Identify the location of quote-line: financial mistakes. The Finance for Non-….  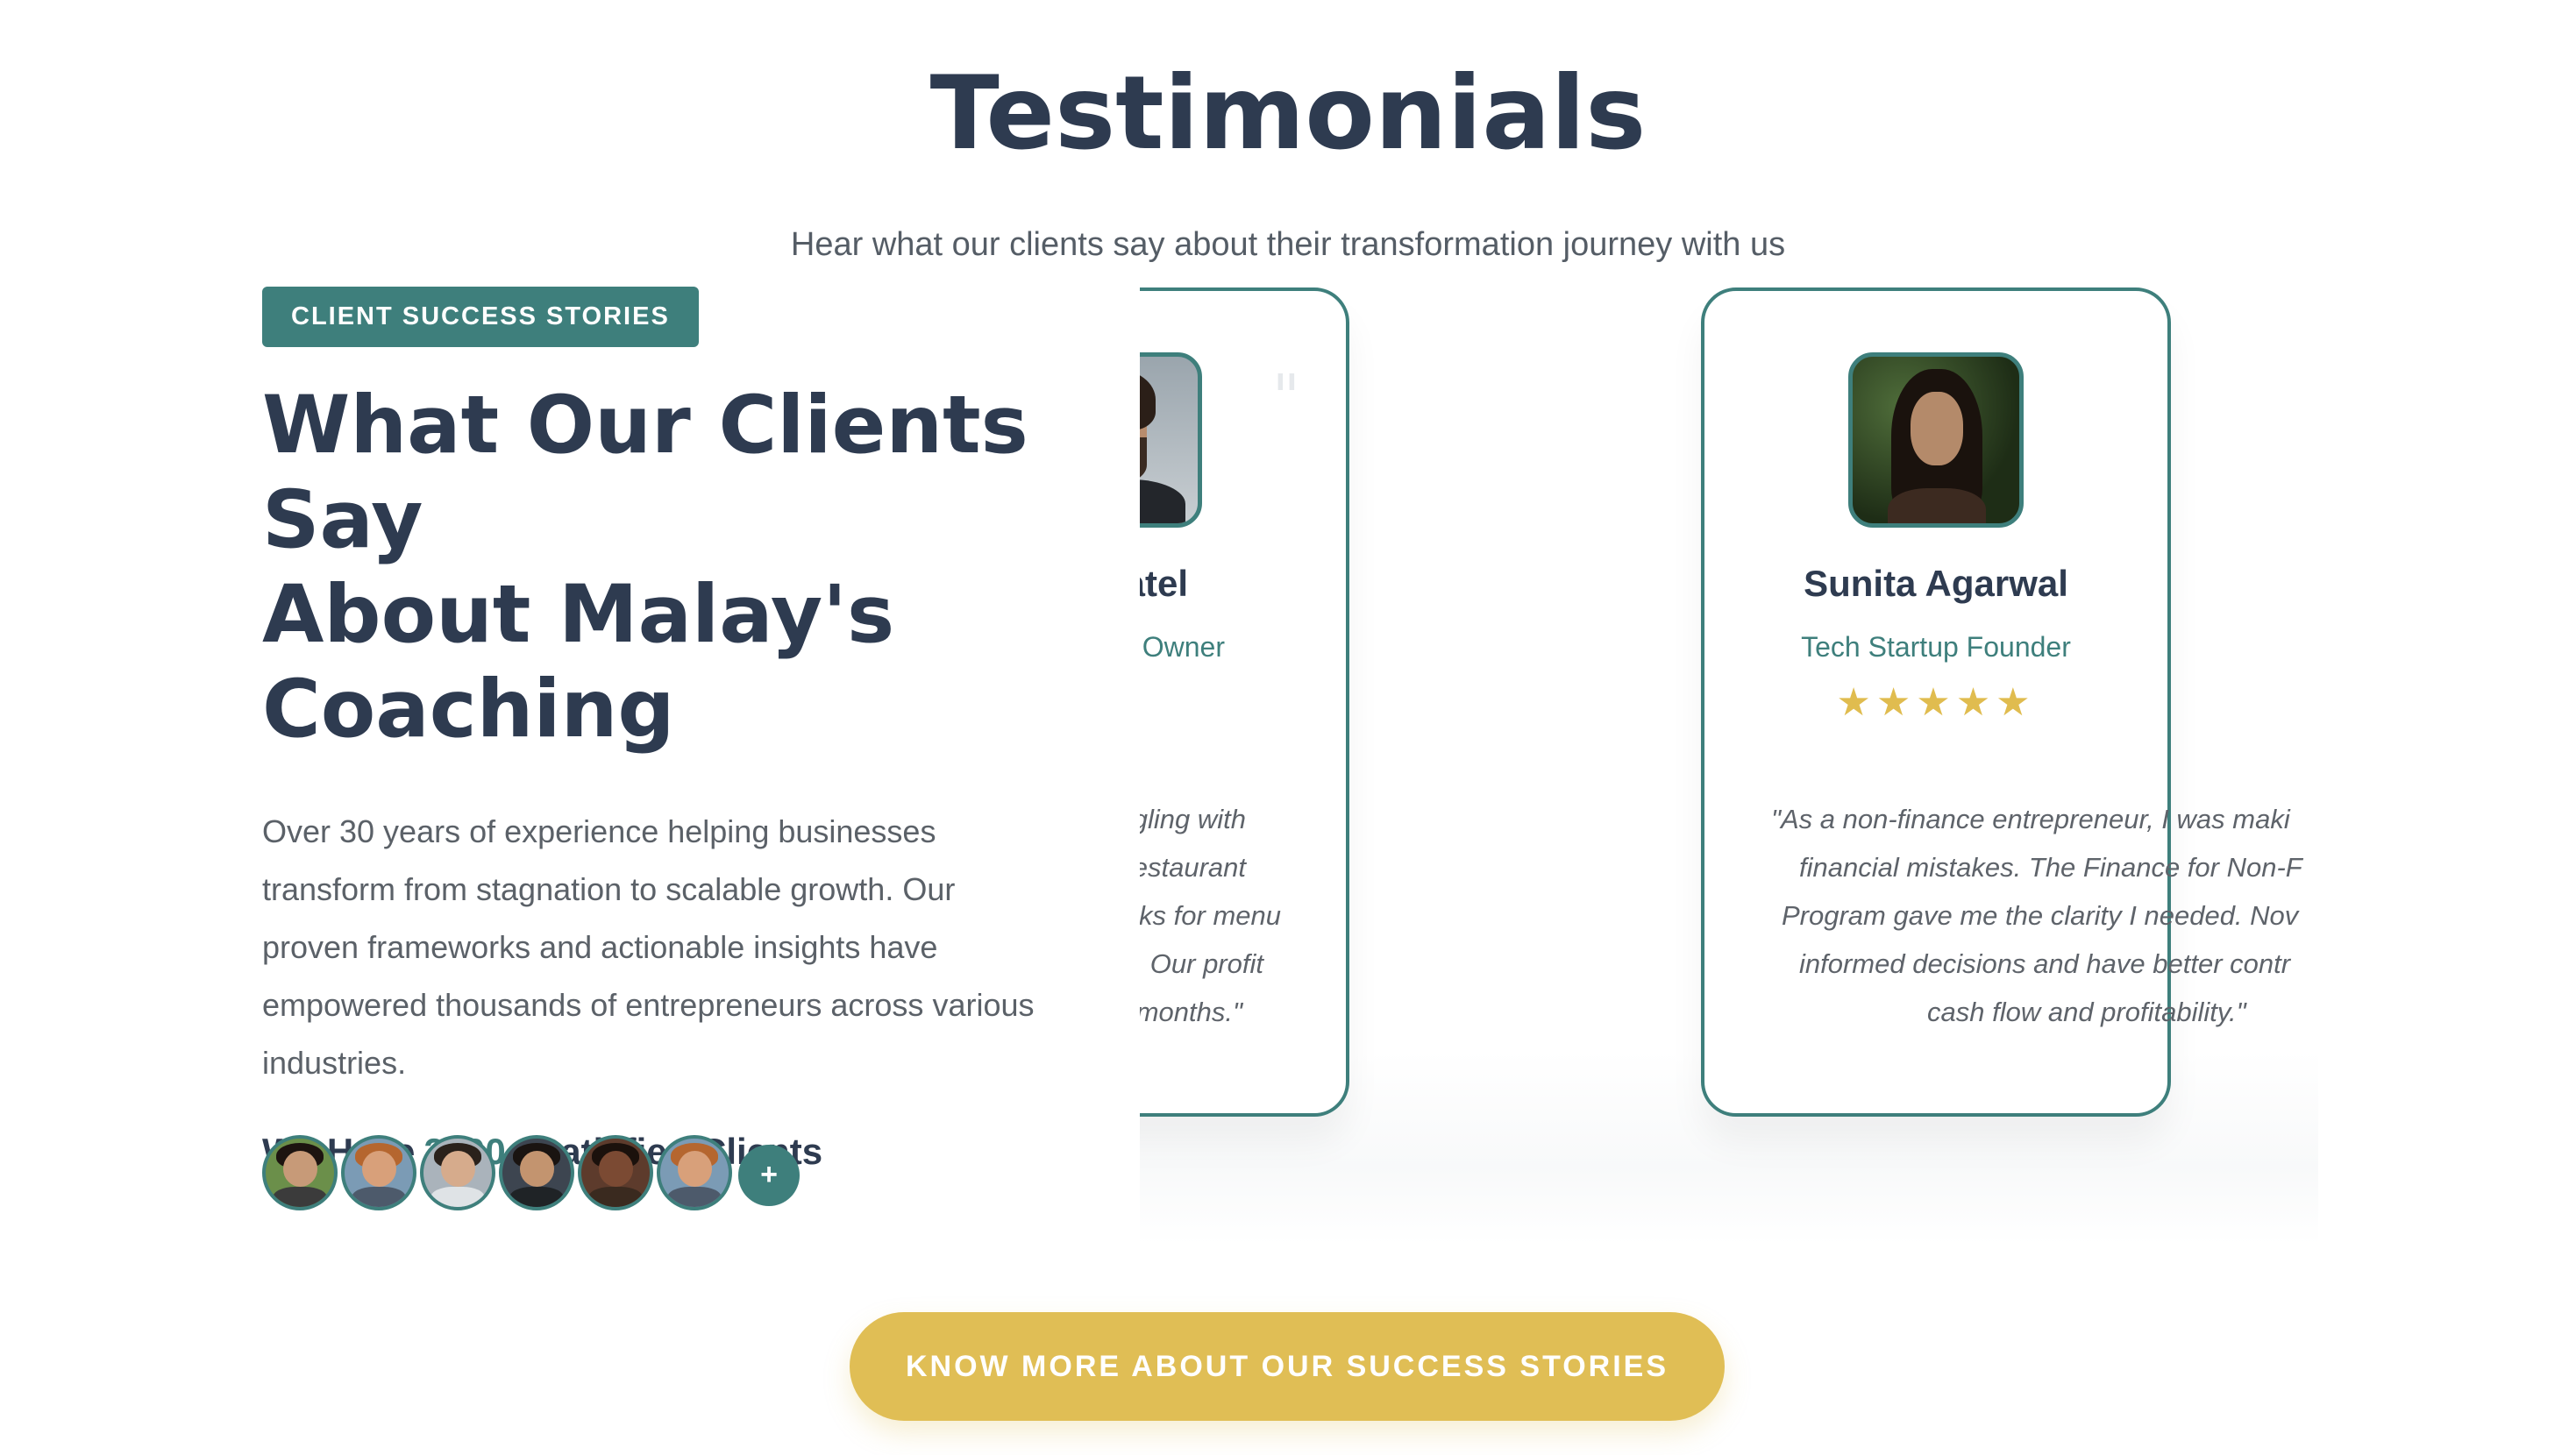
(2050, 867).